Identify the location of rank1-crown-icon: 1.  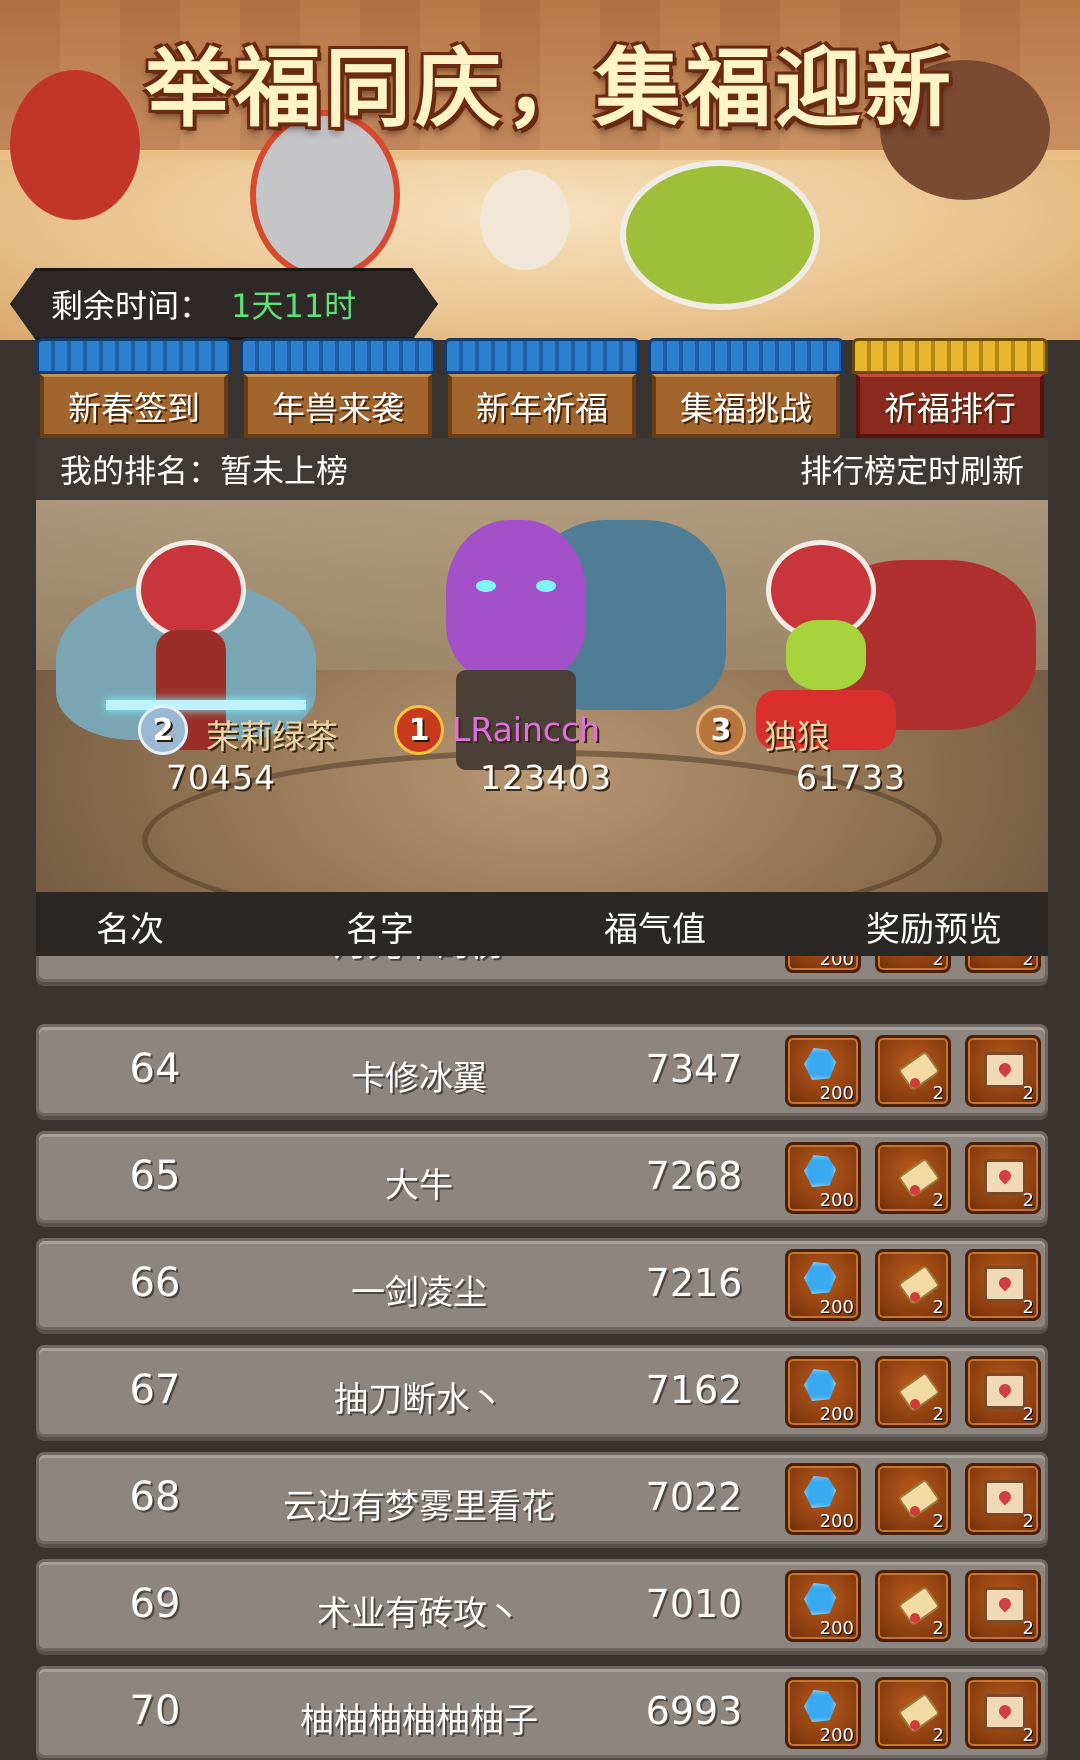
(419, 730).